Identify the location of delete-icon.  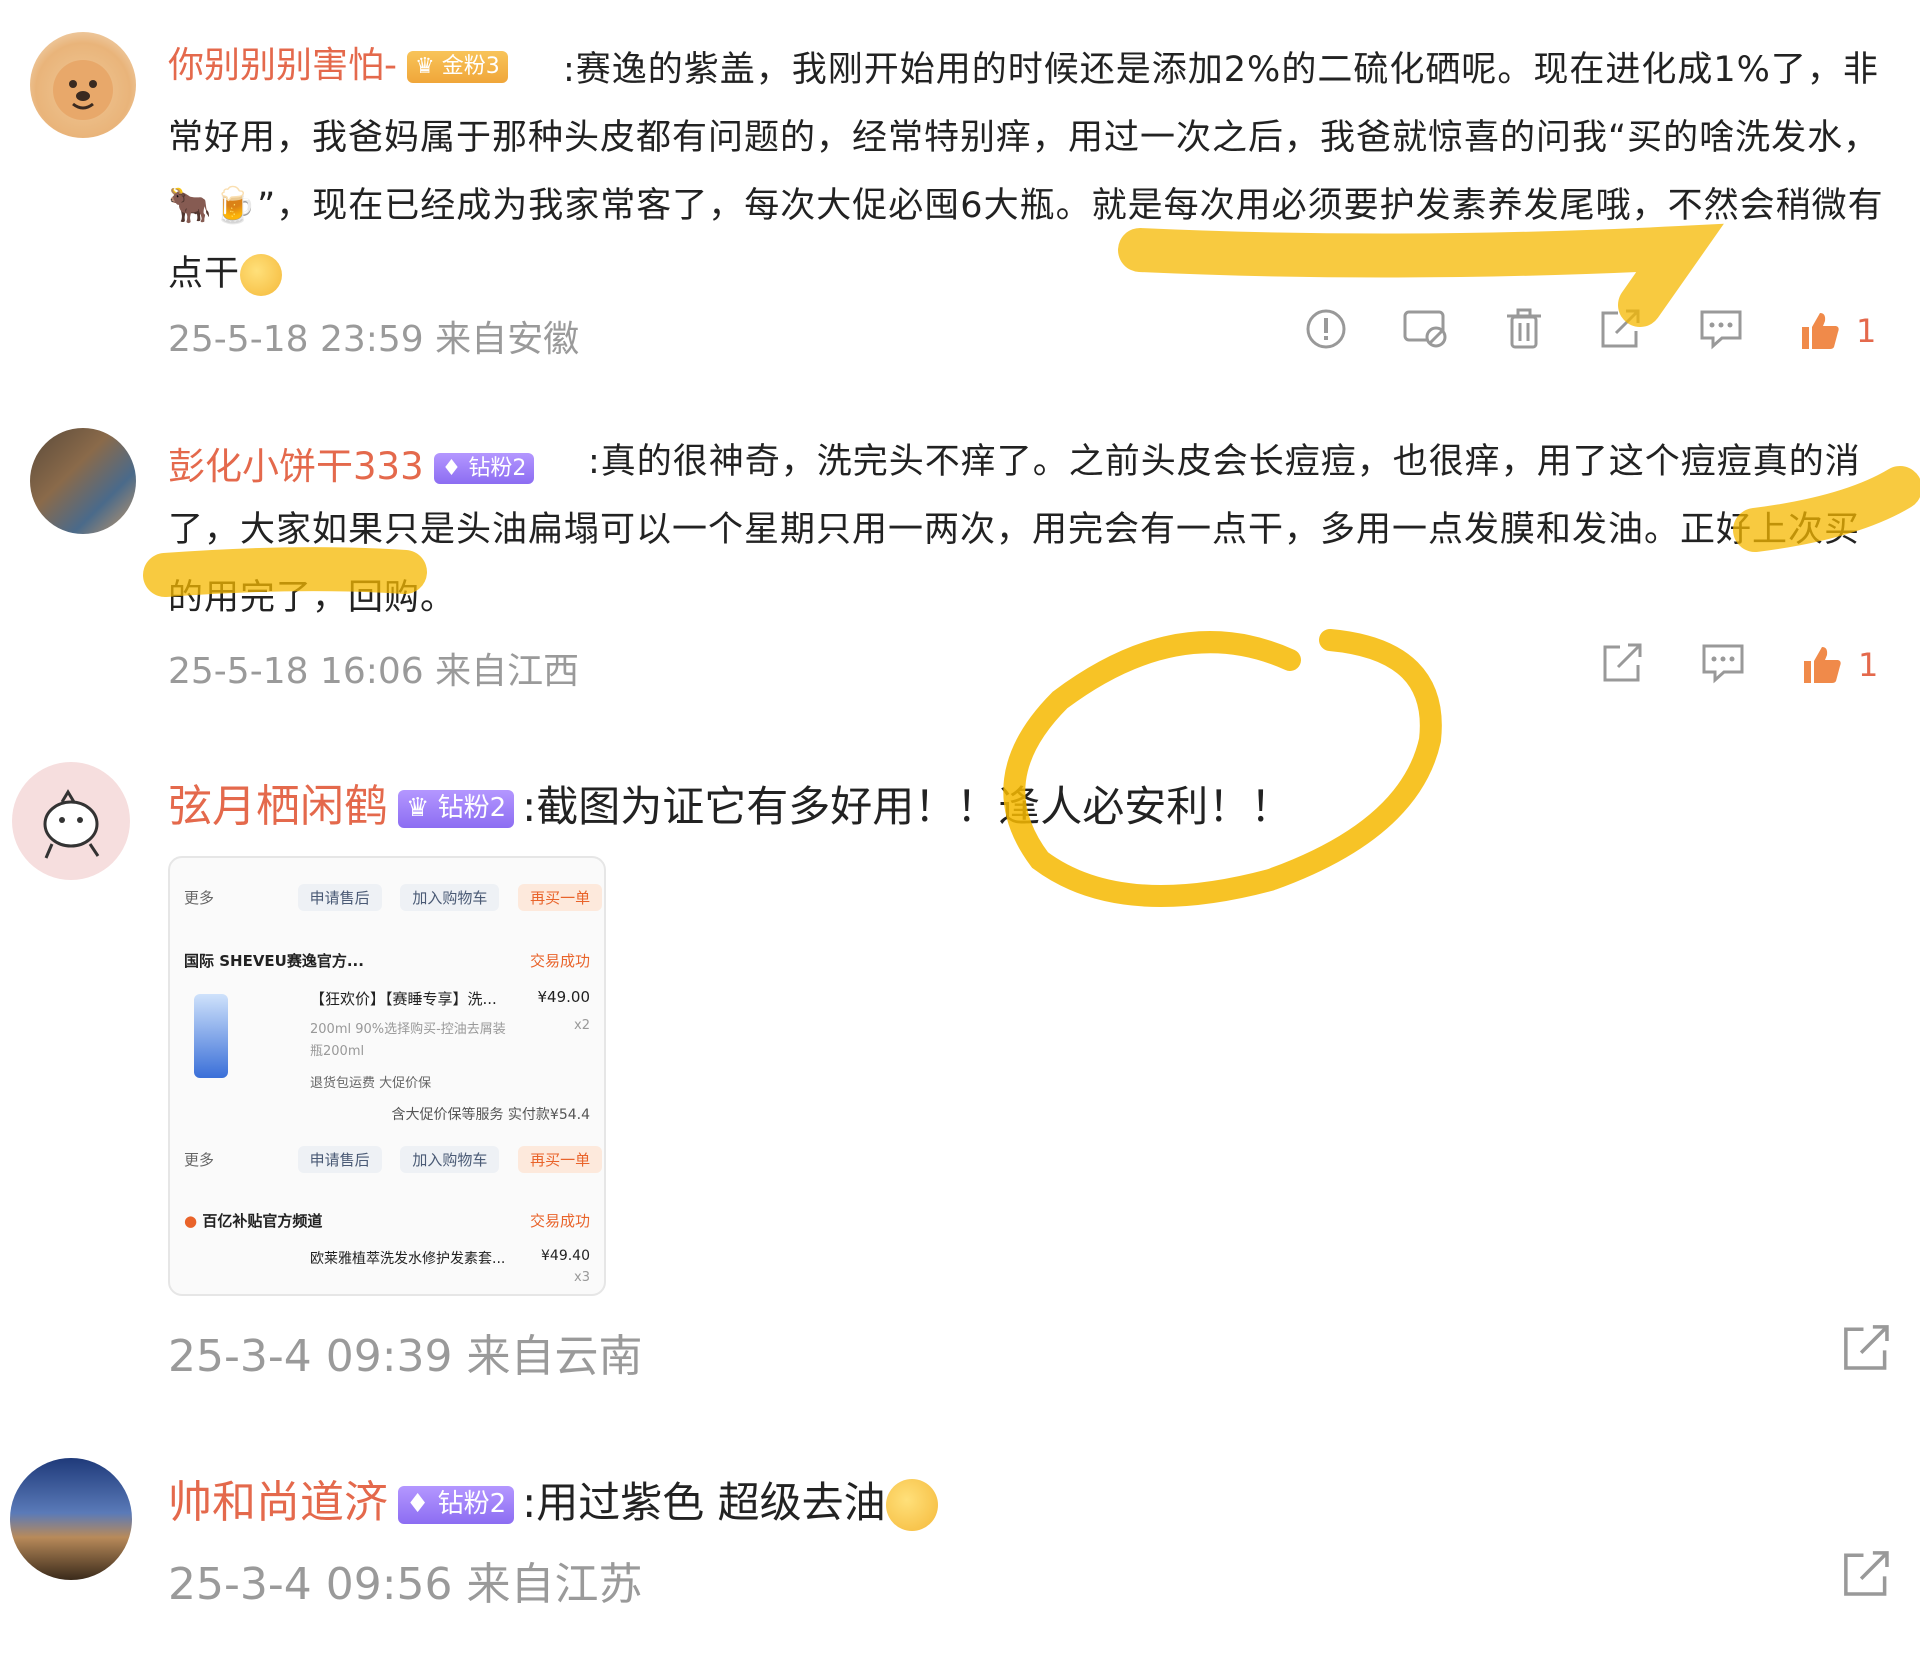
(1524, 331).